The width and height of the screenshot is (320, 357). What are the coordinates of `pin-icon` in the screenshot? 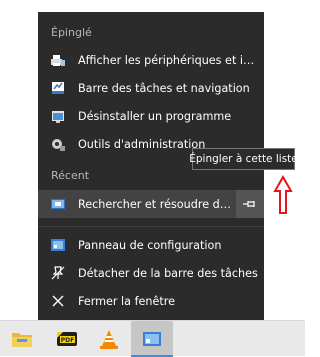 It's located at (249, 204).